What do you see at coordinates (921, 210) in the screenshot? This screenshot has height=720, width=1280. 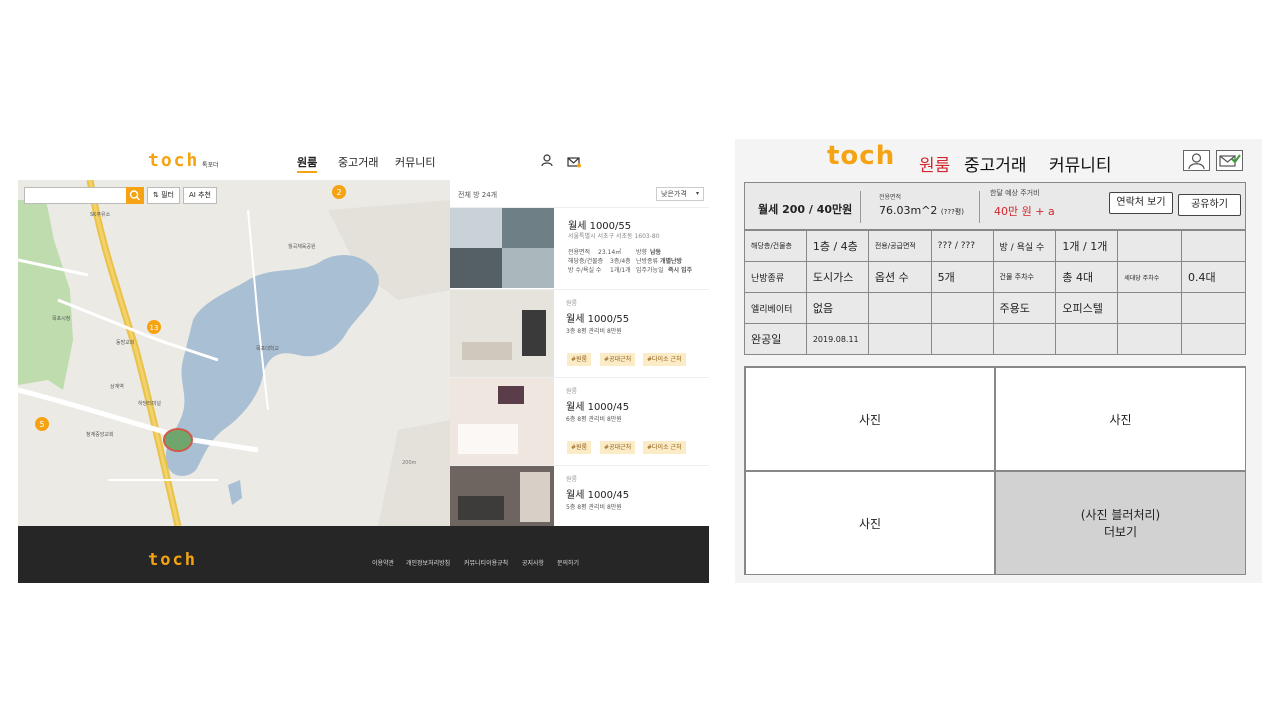 I see `area-value: 76.03m^2 (???평)` at bounding box center [921, 210].